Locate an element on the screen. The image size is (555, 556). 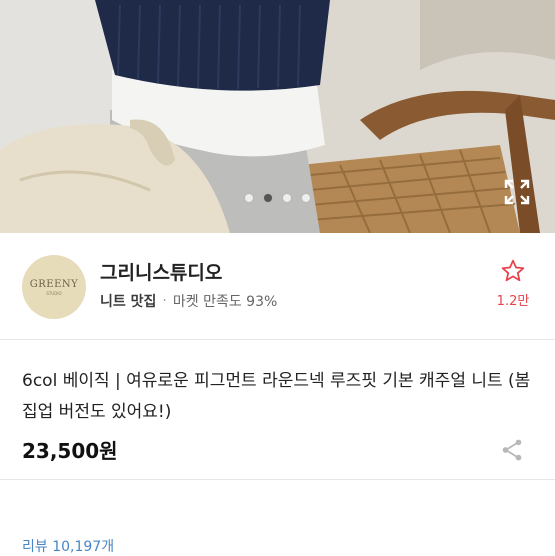
shop-name: 그리니스튜디오 is located at coordinates (161, 271).